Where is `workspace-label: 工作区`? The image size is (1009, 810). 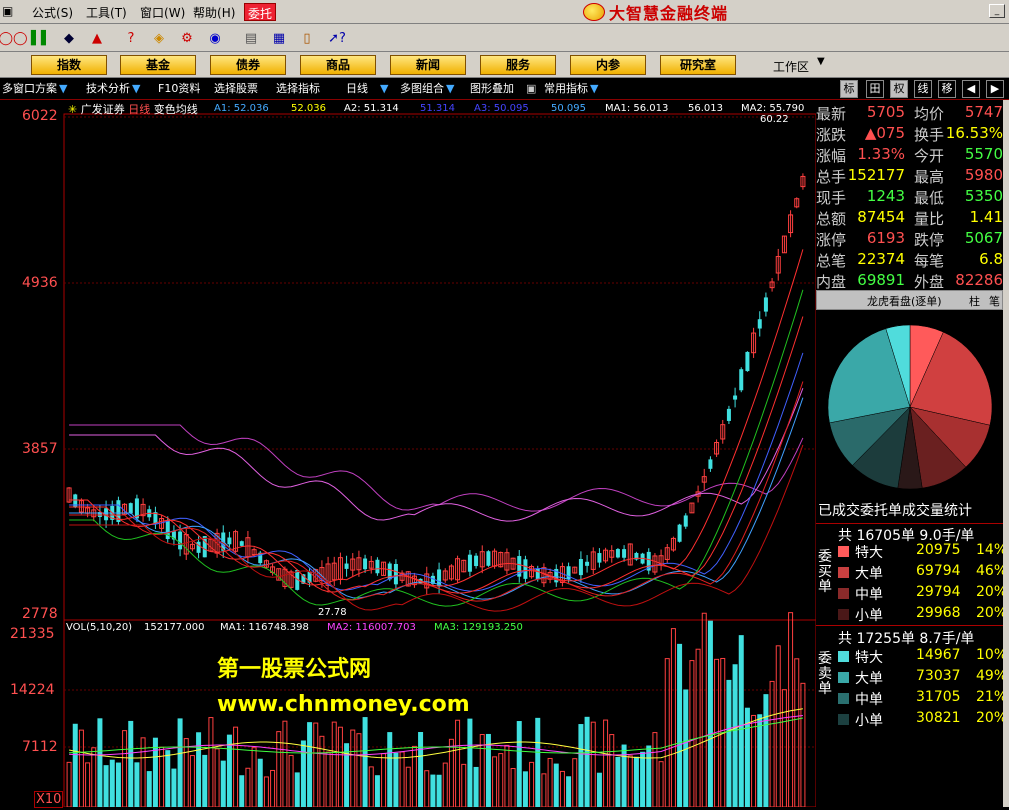
workspace-label: 工作区 is located at coordinates (791, 66).